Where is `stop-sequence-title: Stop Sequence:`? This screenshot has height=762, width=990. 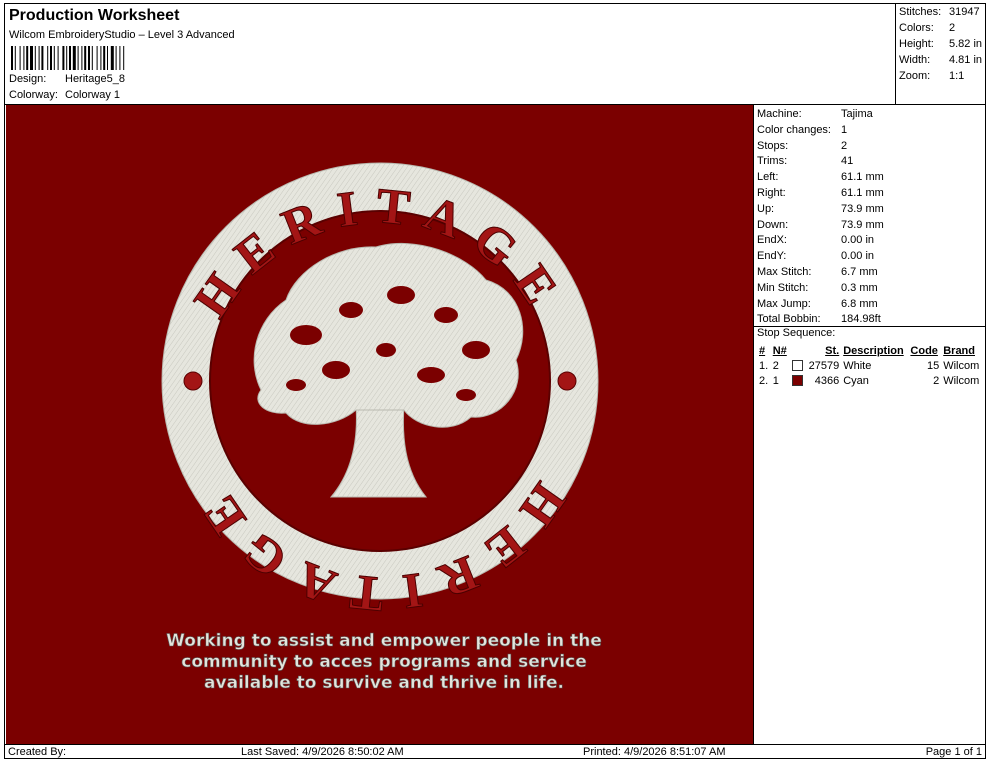 stop-sequence-title: Stop Sequence: is located at coordinates (796, 333).